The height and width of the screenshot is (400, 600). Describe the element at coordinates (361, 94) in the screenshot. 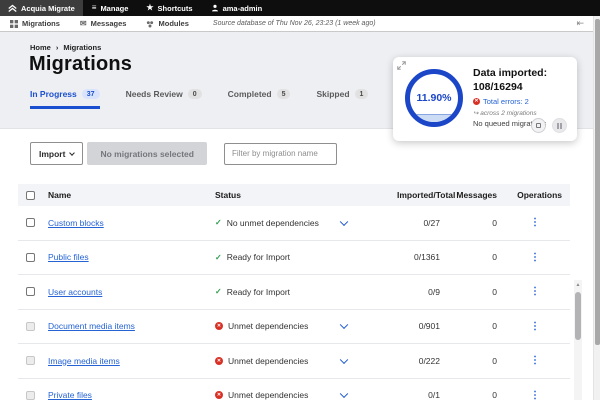

I see `tab-count-badge: 1` at that location.